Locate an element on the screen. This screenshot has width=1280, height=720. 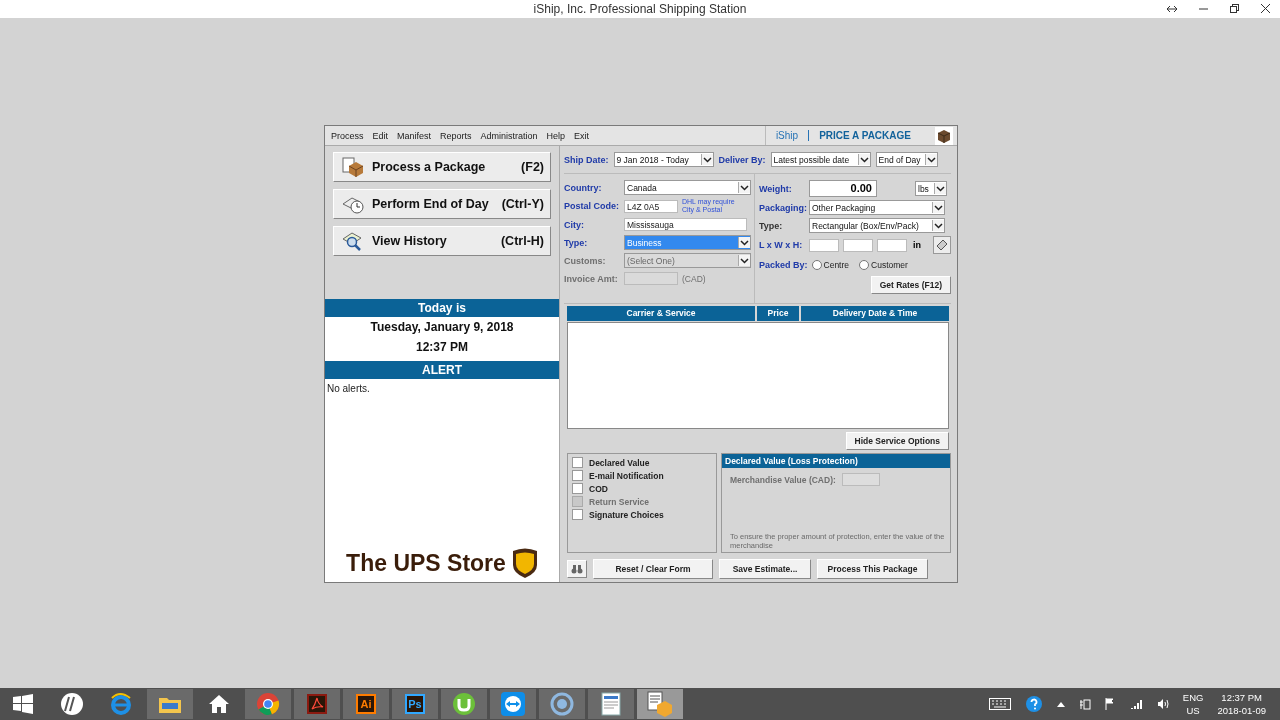
signal-icon is located at coordinates (1136, 704).